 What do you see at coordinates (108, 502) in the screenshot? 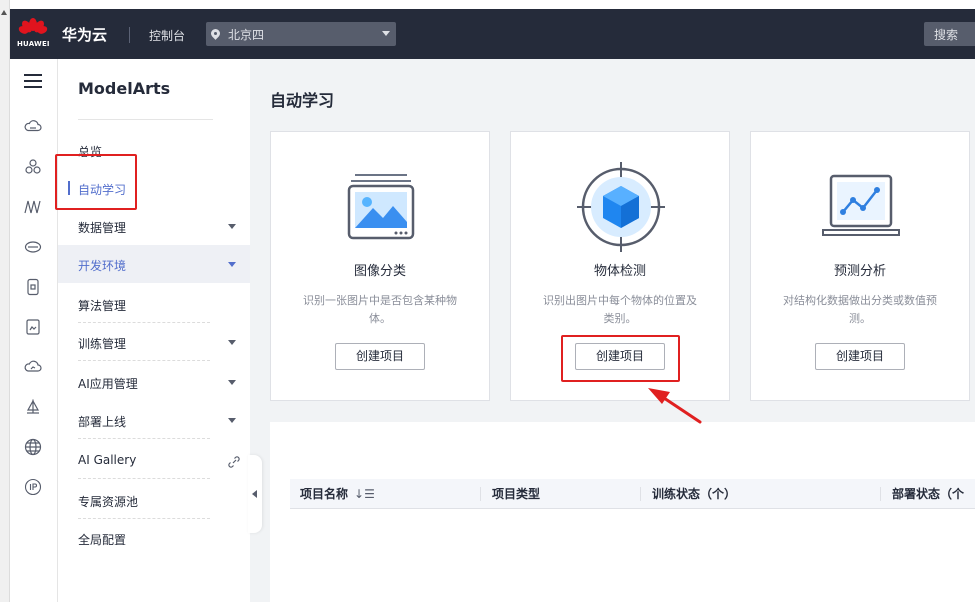
I see `nav-item-label: 专属资源池` at bounding box center [108, 502].